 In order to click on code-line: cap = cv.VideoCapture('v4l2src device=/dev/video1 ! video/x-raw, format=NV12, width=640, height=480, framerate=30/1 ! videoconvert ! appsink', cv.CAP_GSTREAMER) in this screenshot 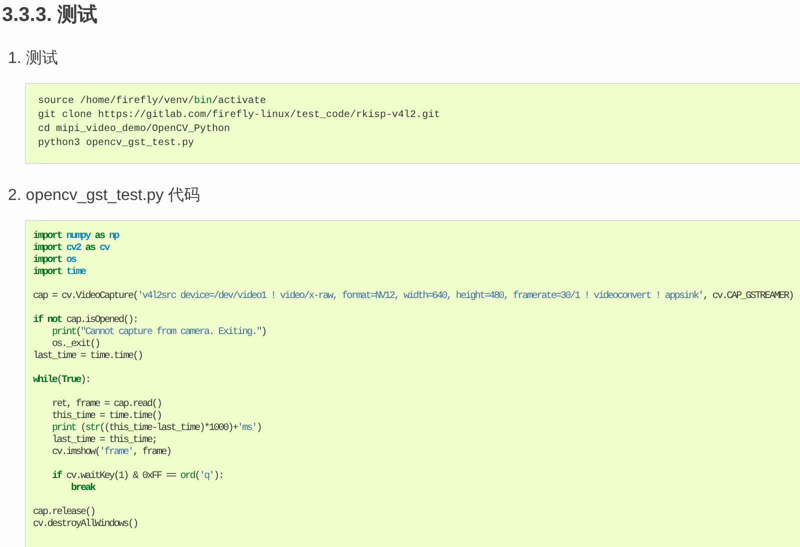, I will do `click(413, 296)`.